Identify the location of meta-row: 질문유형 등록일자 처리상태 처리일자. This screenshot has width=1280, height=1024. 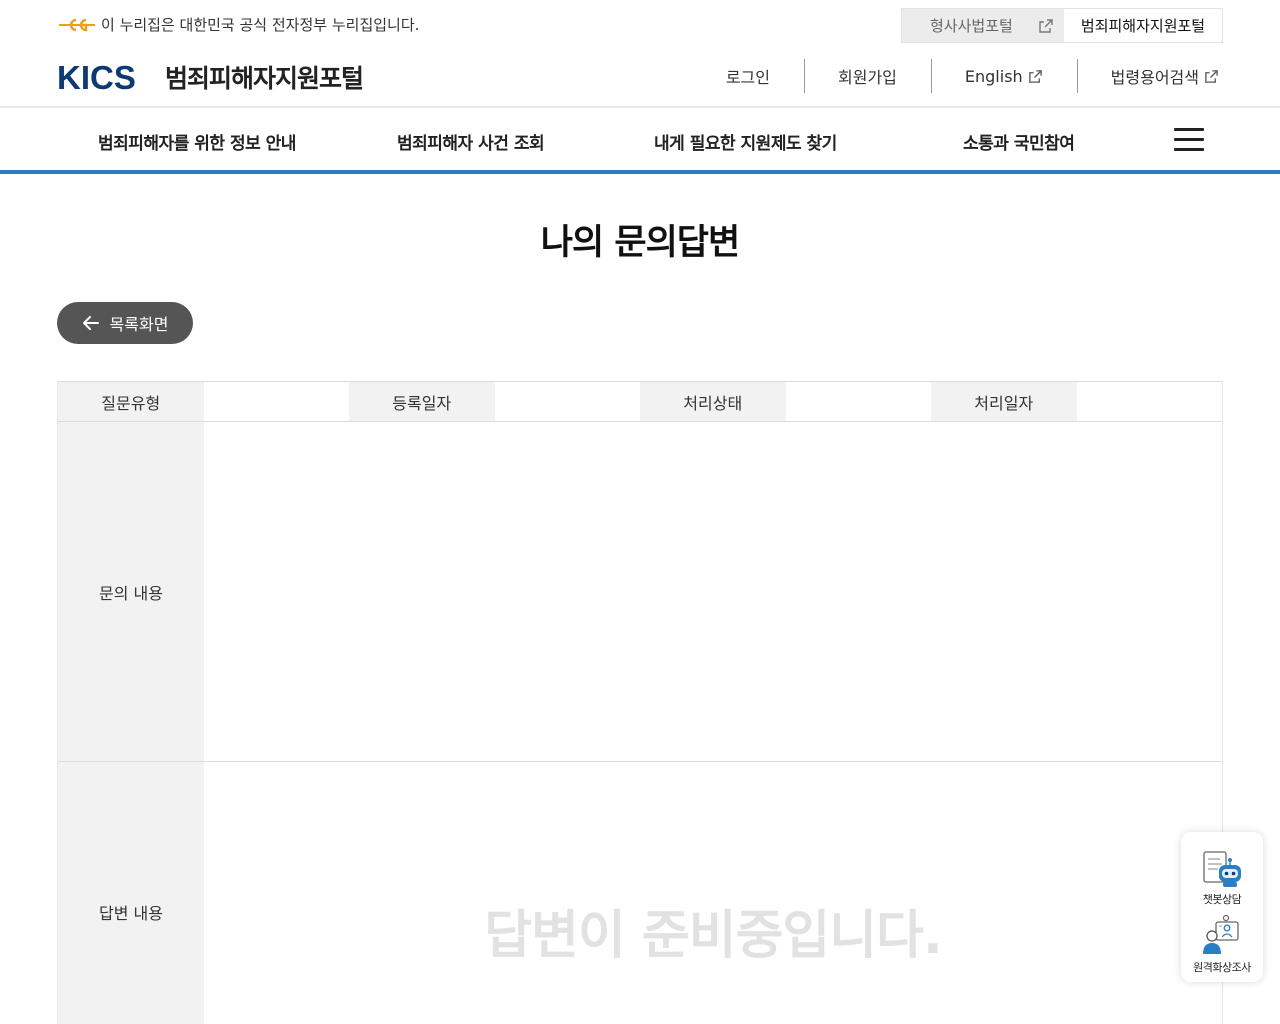
(640, 402).